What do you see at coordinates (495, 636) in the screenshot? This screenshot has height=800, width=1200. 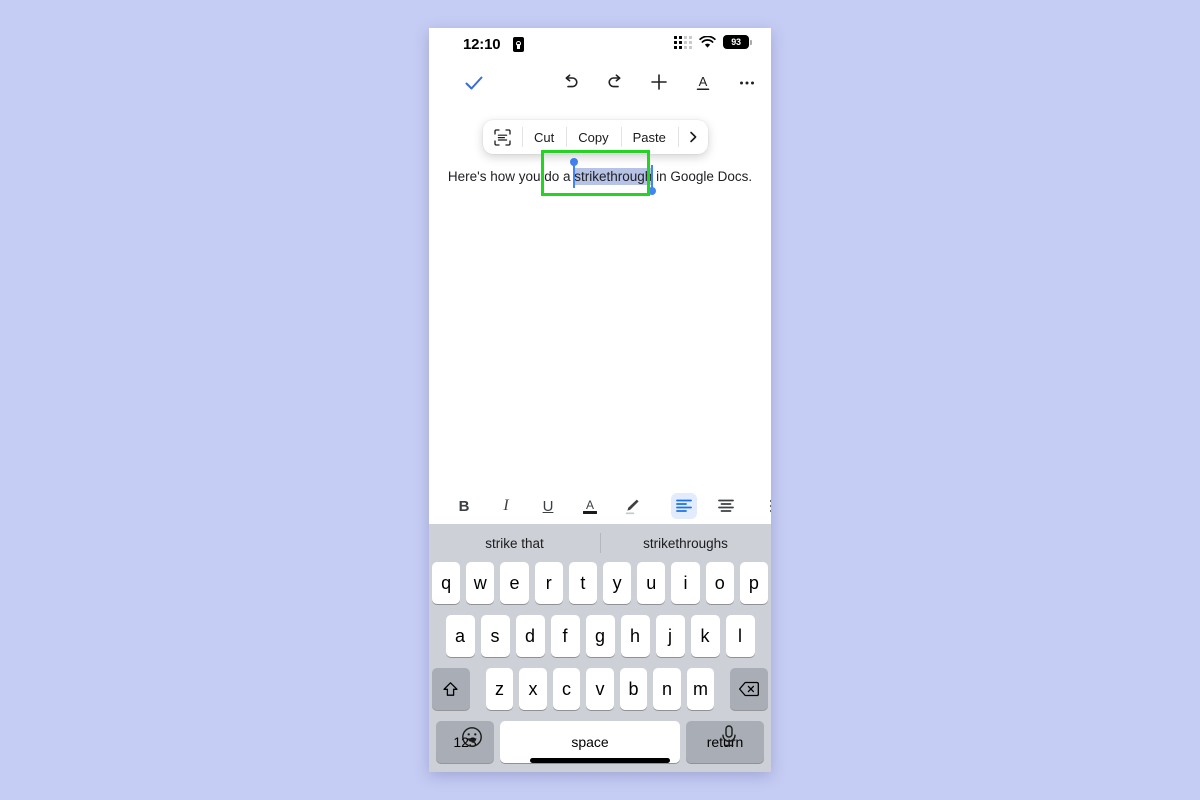 I see `key-s: s` at bounding box center [495, 636].